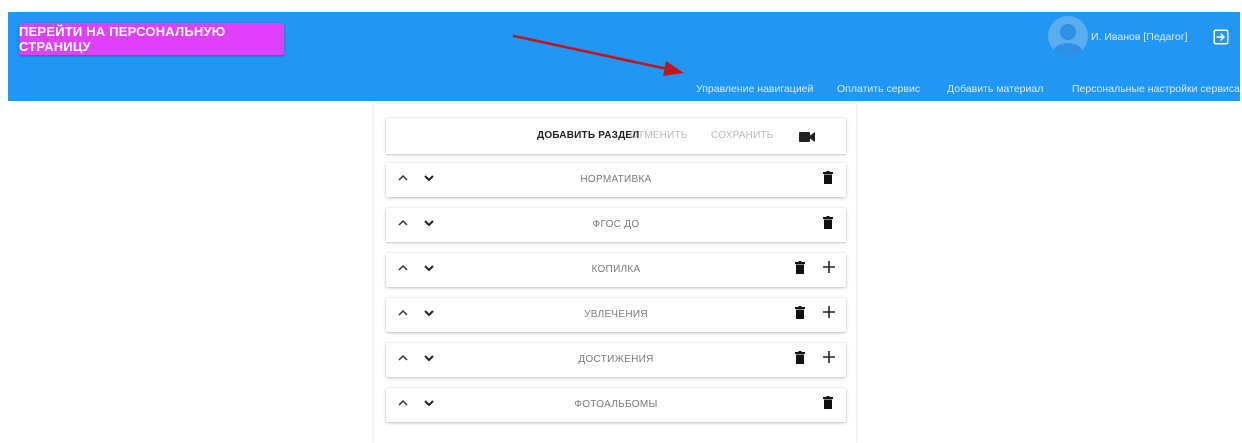 This screenshot has height=443, width=1242. I want to click on toolbar-card: ДОБАВИТЬ РАЗДЕЛ ОТМЕНИТЬ СОХРАНИТЬ, so click(616, 136).